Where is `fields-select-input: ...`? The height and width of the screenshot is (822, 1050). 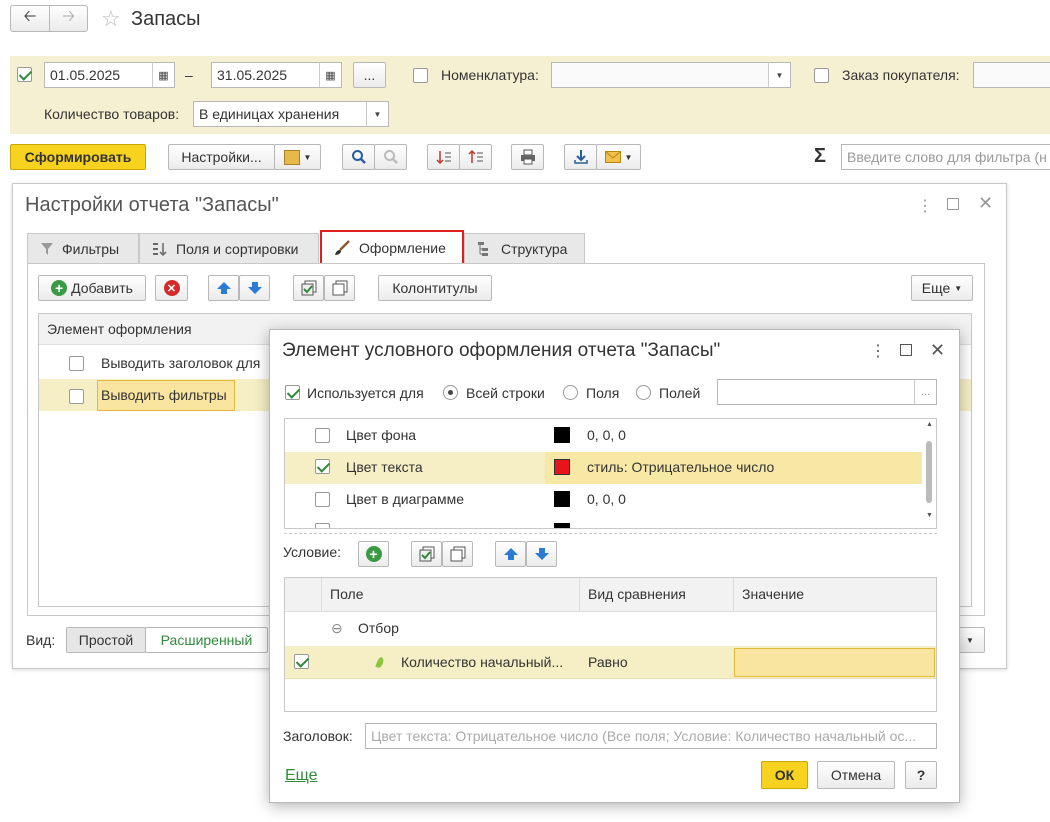 fields-select-input: ... is located at coordinates (827, 392).